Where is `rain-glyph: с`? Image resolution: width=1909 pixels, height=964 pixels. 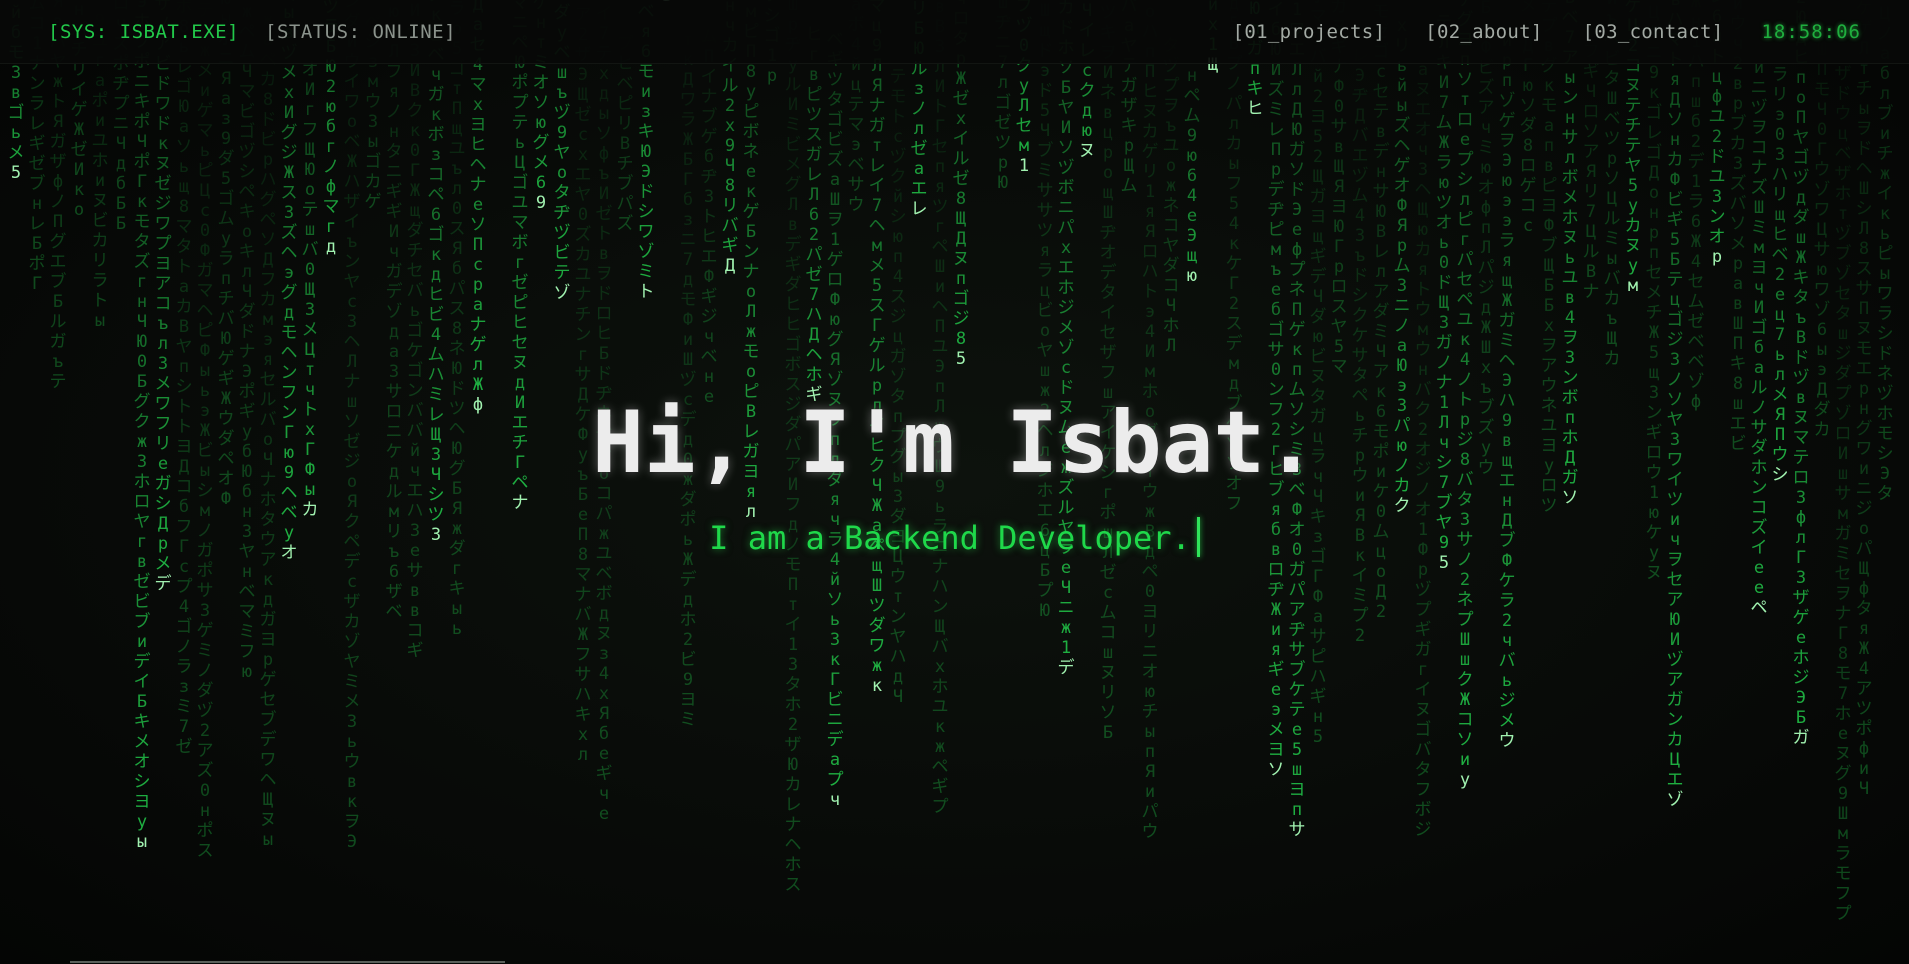 rain-glyph: с is located at coordinates (583, 135).